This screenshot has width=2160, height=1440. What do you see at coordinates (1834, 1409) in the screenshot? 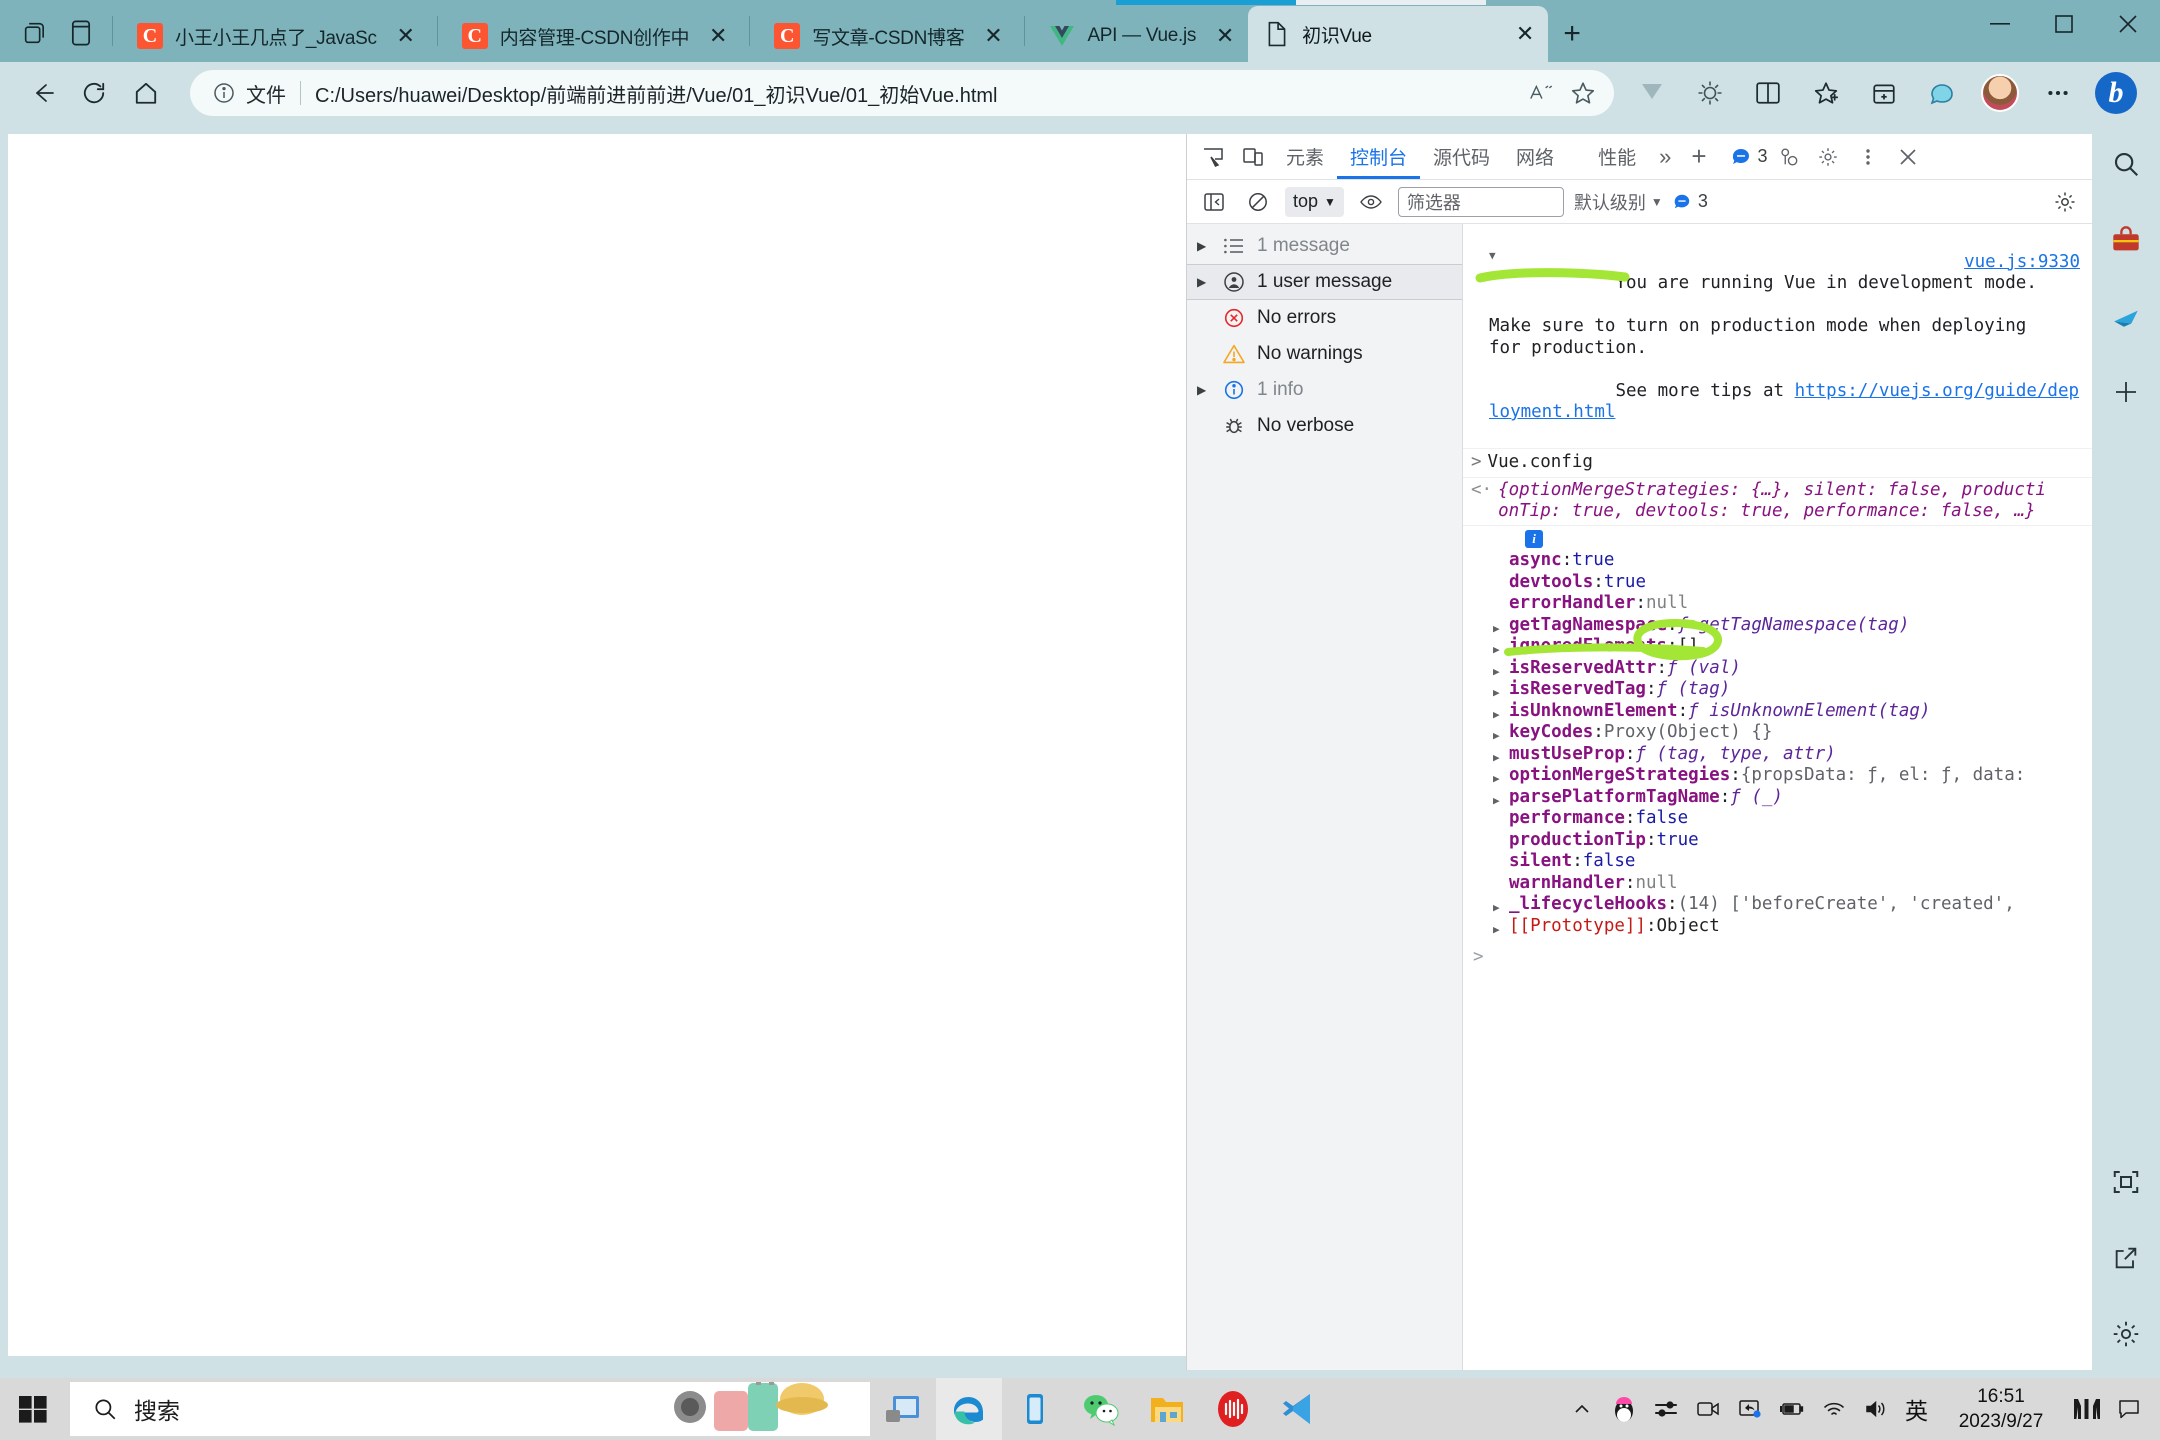
I see `wifi-icon` at bounding box center [1834, 1409].